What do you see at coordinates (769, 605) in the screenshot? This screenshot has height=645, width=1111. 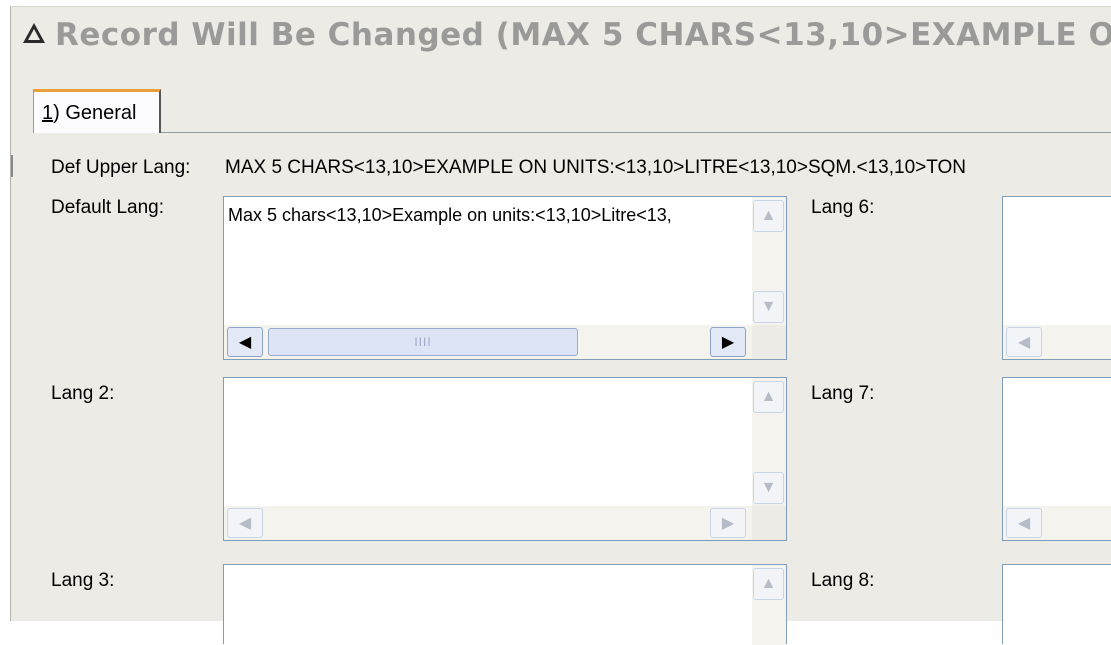 I see `lang-3-vscrollbar: ▲` at bounding box center [769, 605].